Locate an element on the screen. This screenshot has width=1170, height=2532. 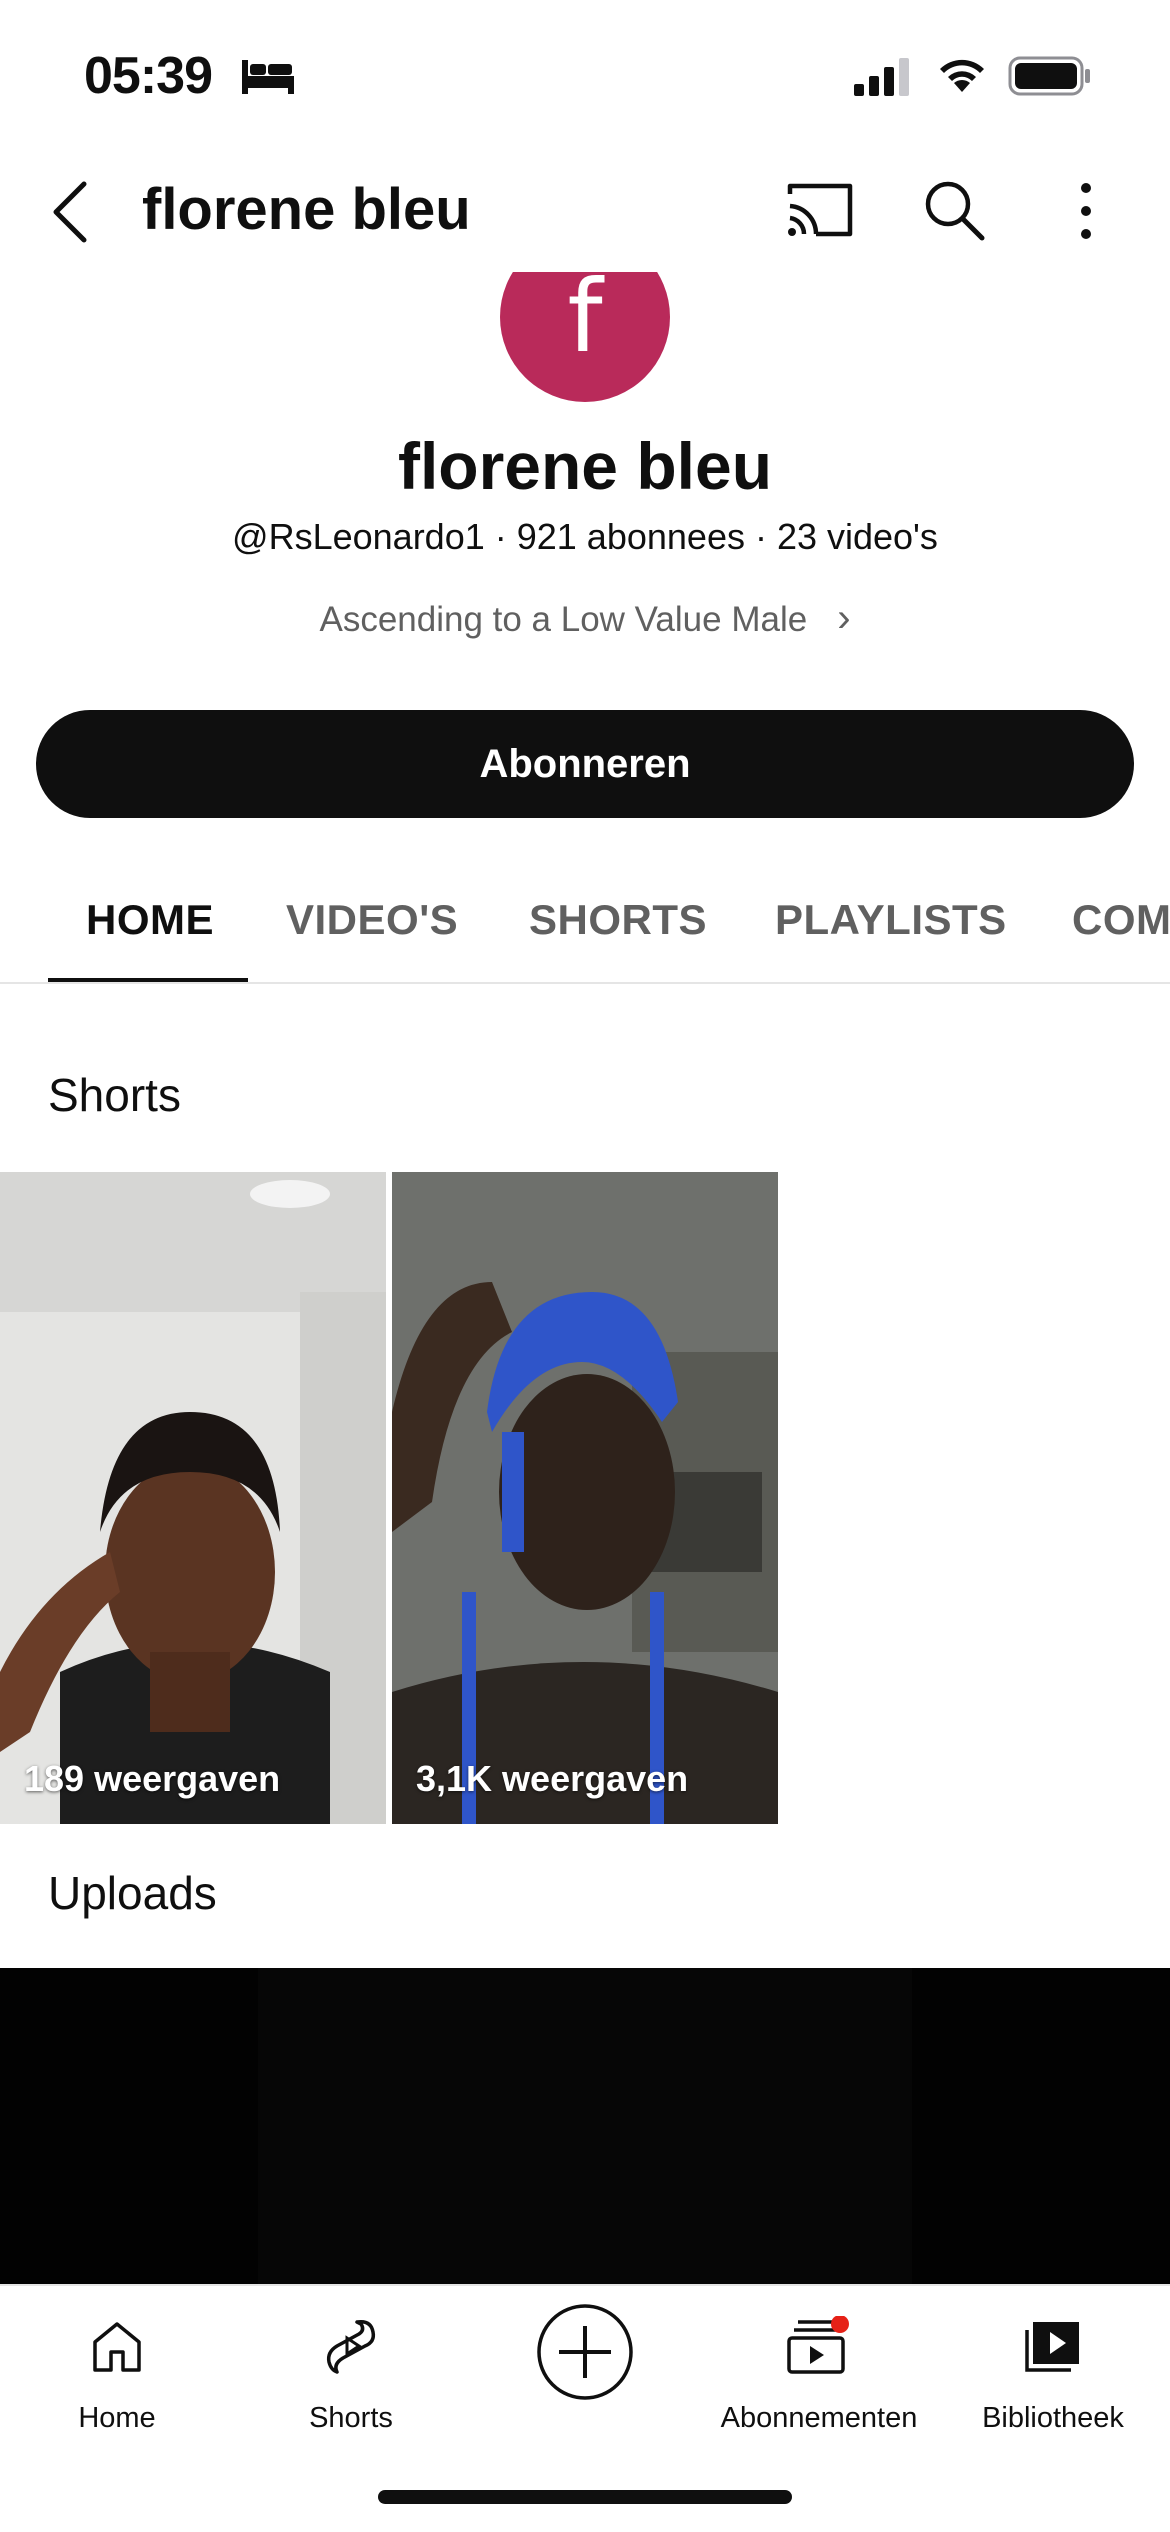
home-icon is located at coordinates (117, 2347).